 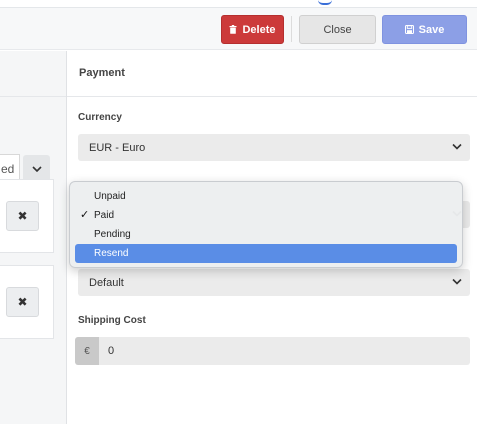 What do you see at coordinates (272, 74) in the screenshot?
I see `payment-panel-header: Payment` at bounding box center [272, 74].